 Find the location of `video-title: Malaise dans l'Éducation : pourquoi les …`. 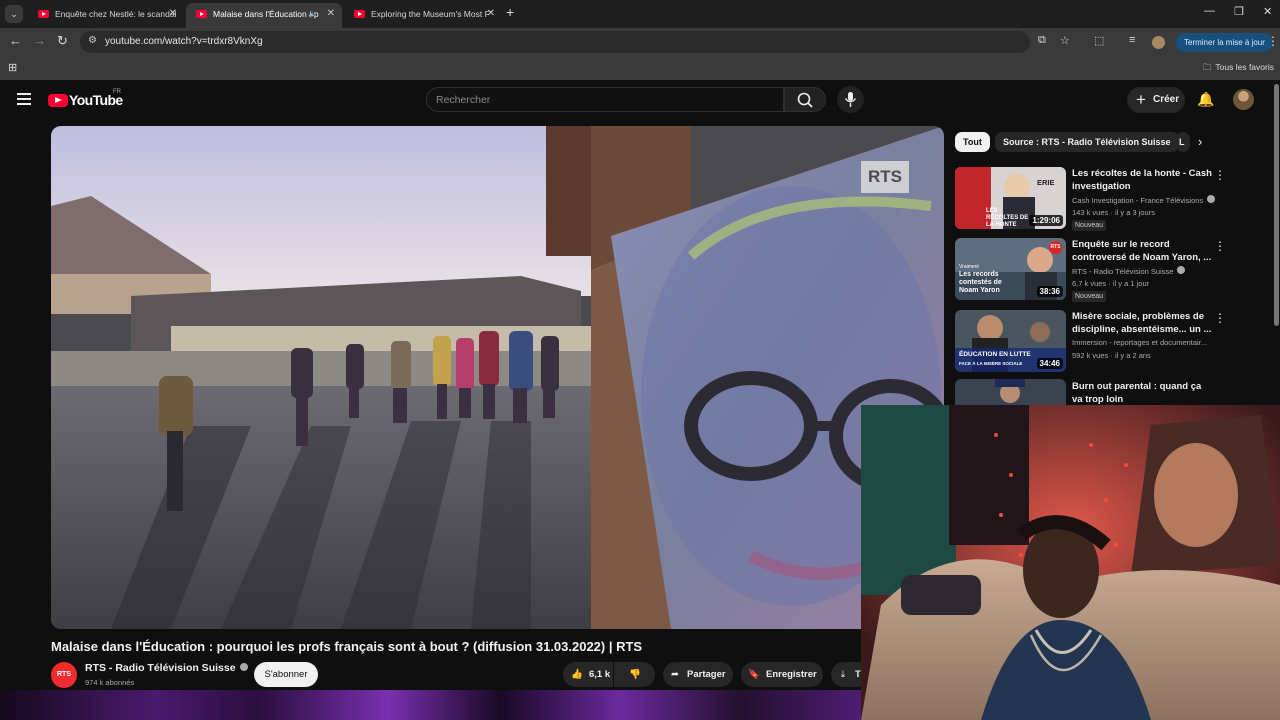

video-title: Malaise dans l'Éducation : pourquoi les … is located at coordinates (347, 646).